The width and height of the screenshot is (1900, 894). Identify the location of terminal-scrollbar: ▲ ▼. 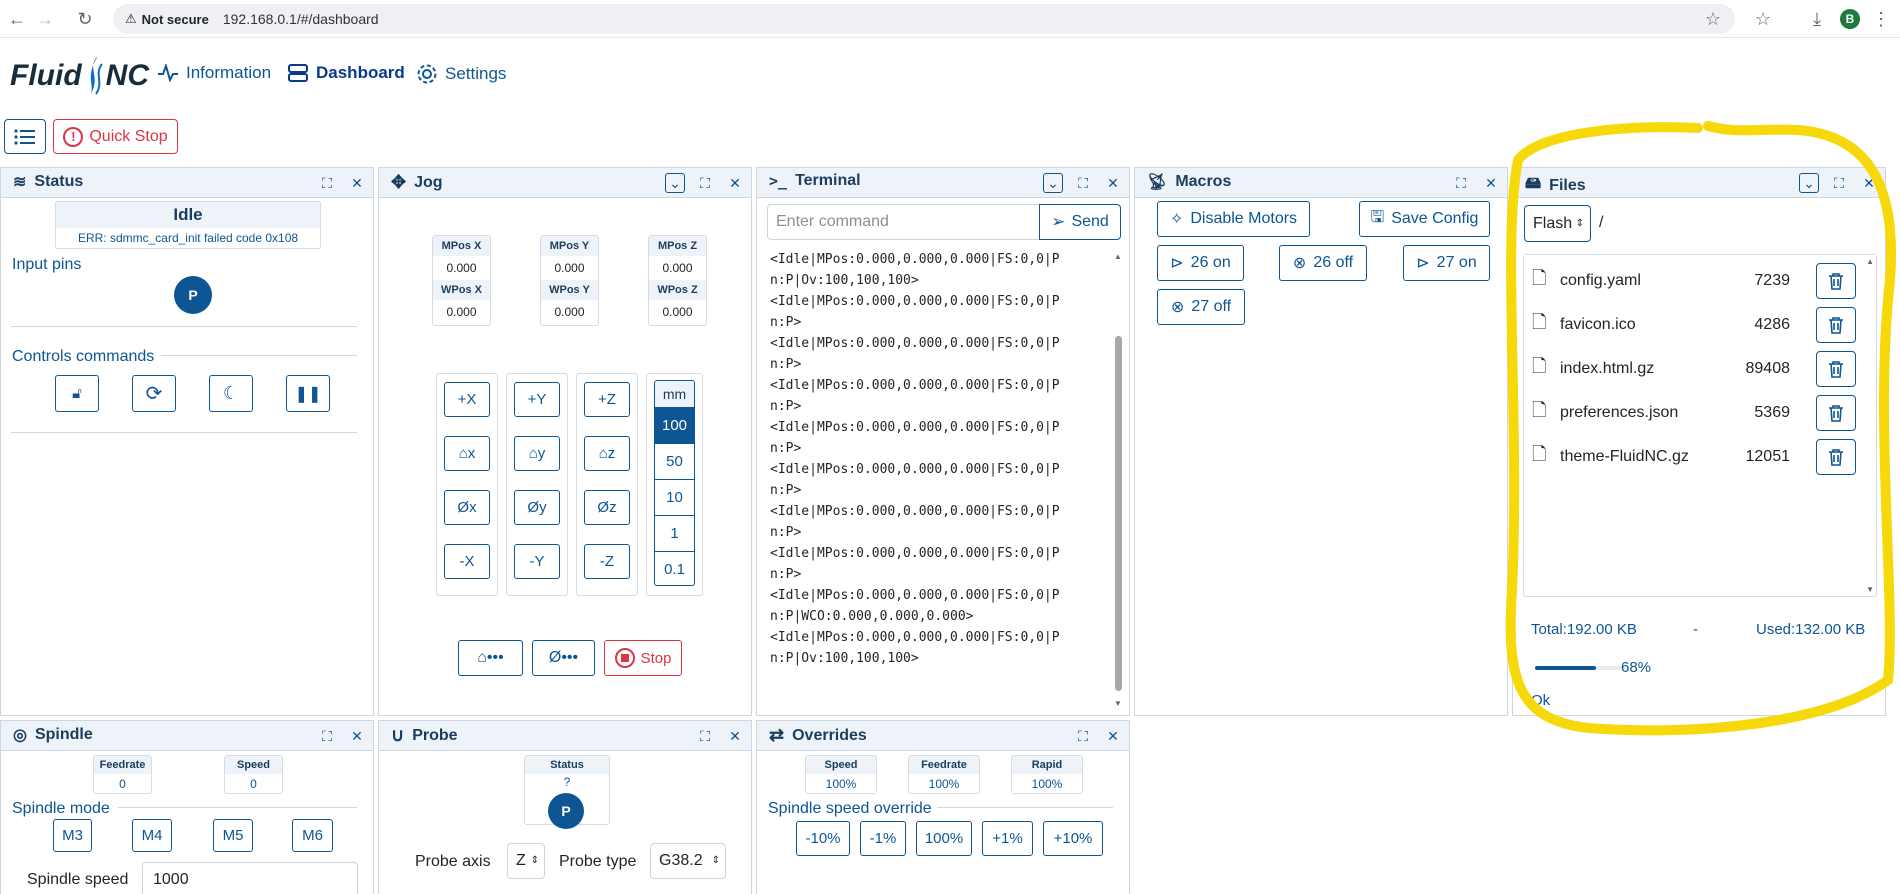
(1118, 480).